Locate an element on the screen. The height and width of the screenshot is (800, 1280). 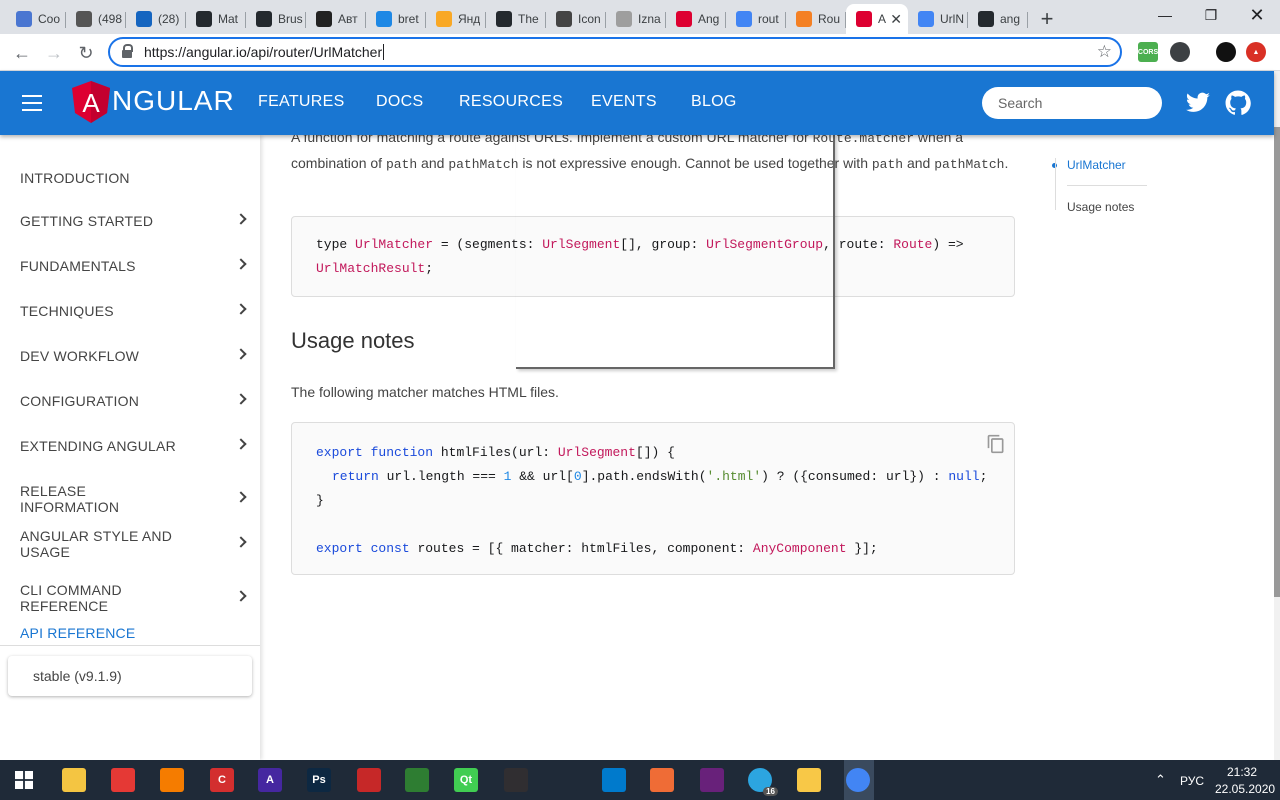
browser-tab: (498 is located at coordinates (96, 19).